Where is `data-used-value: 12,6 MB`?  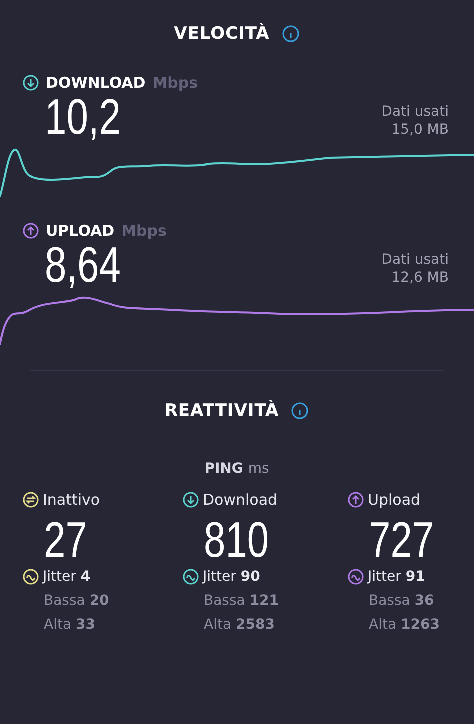
data-used-value: 12,6 MB is located at coordinates (420, 278).